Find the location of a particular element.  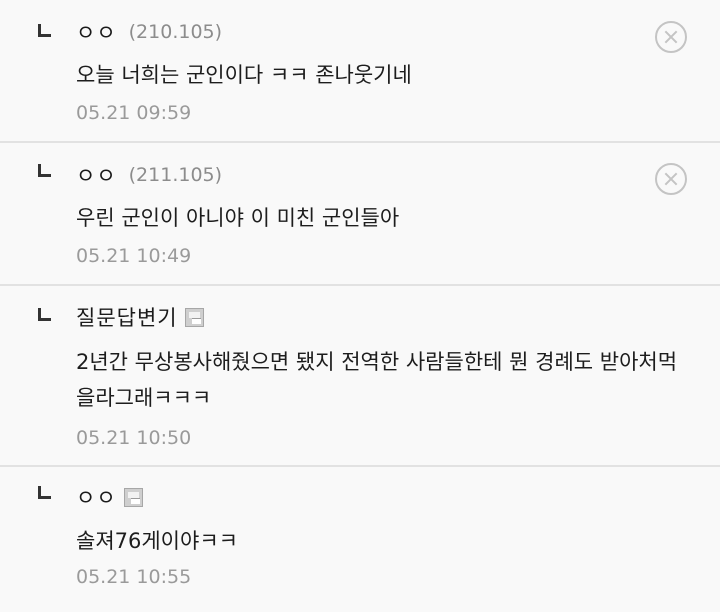

comment-header: 질문답변기 is located at coordinates (140, 317).